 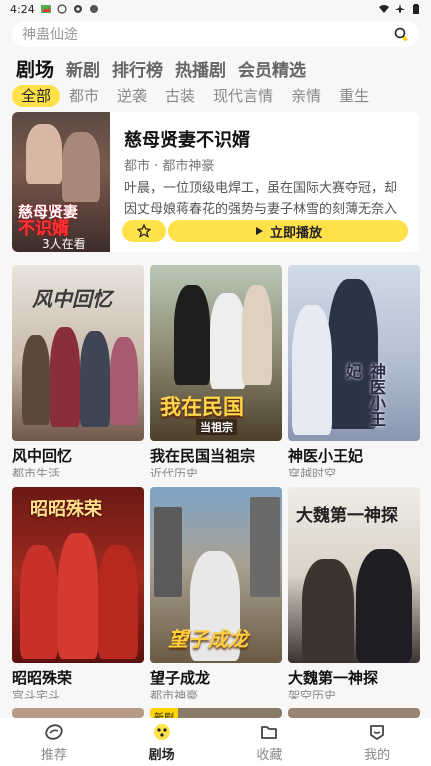 I want to click on drama-poster: 望子成龙, so click(x=216, y=575).